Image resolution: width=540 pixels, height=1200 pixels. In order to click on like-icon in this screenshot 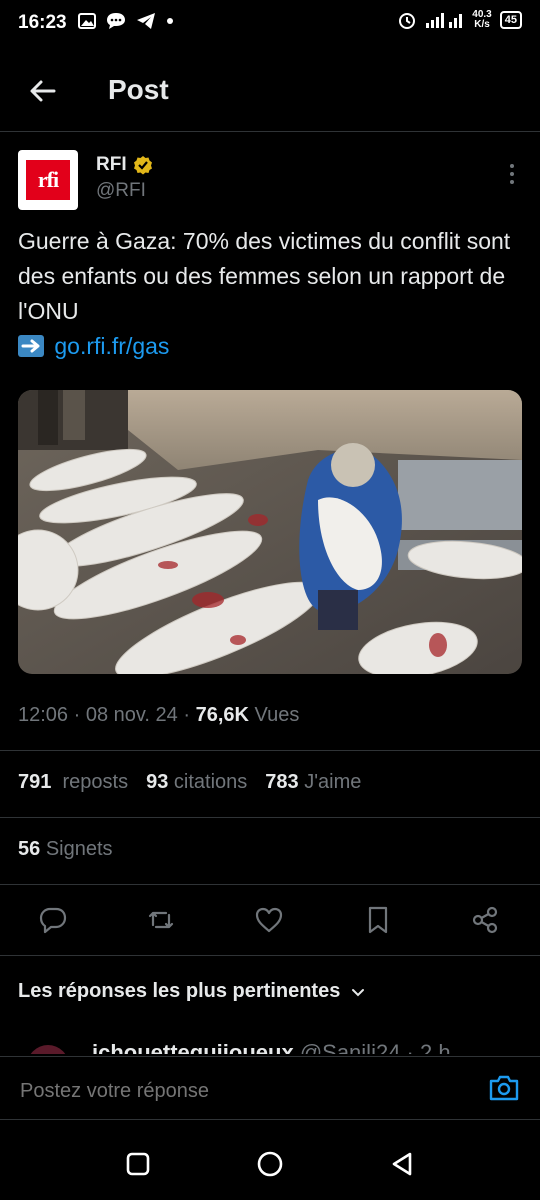, I will do `click(269, 920)`.